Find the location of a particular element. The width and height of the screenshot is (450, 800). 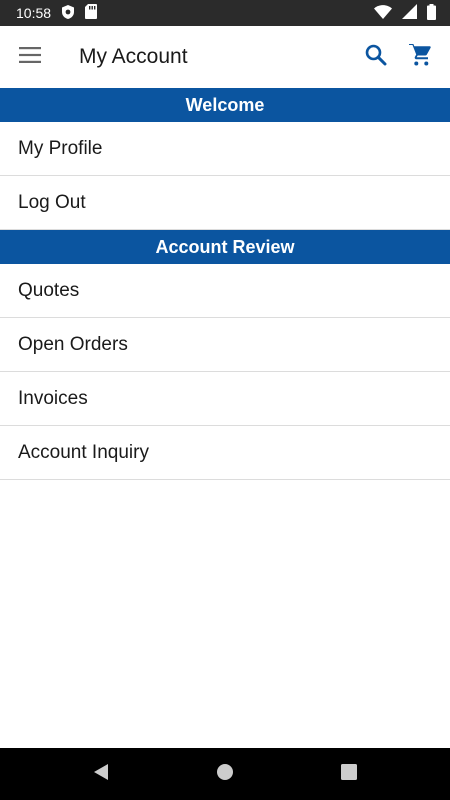

sd-card-icon is located at coordinates (91, 13).